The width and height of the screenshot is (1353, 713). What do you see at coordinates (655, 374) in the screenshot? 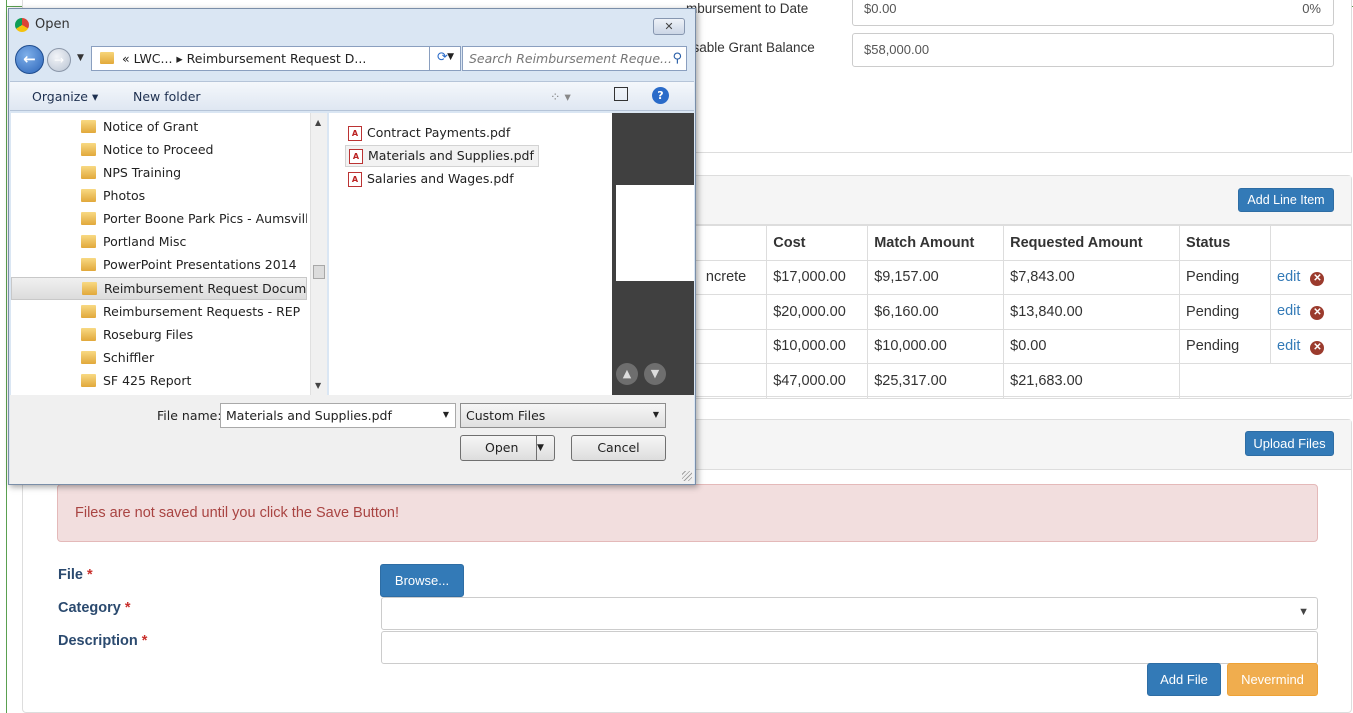
I see `next-page-icon: ▼` at bounding box center [655, 374].